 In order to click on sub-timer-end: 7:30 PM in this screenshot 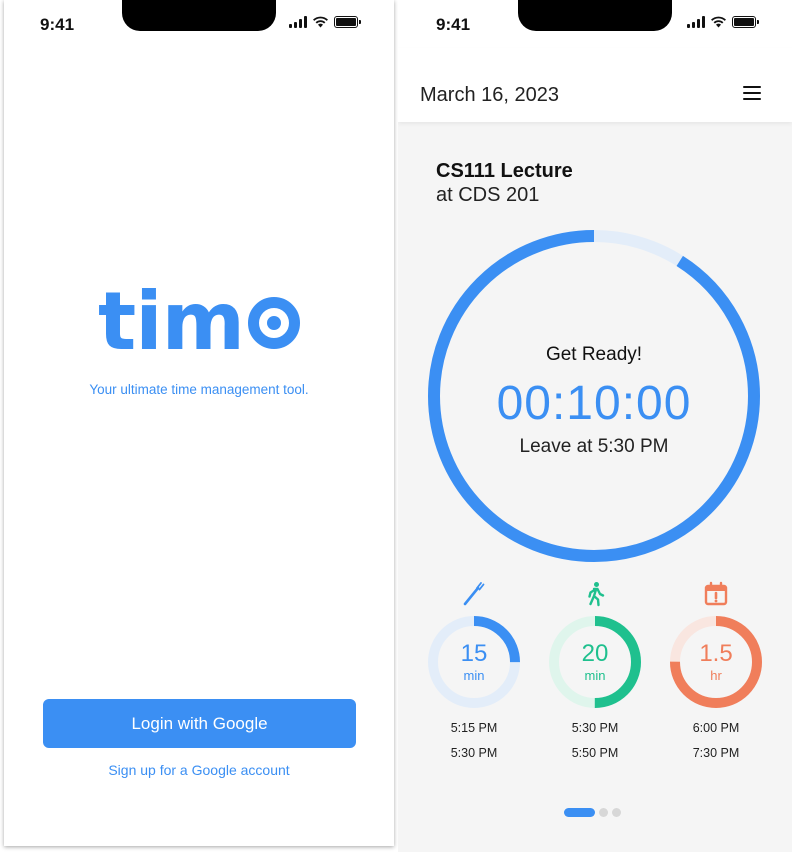, I will do `click(716, 753)`.